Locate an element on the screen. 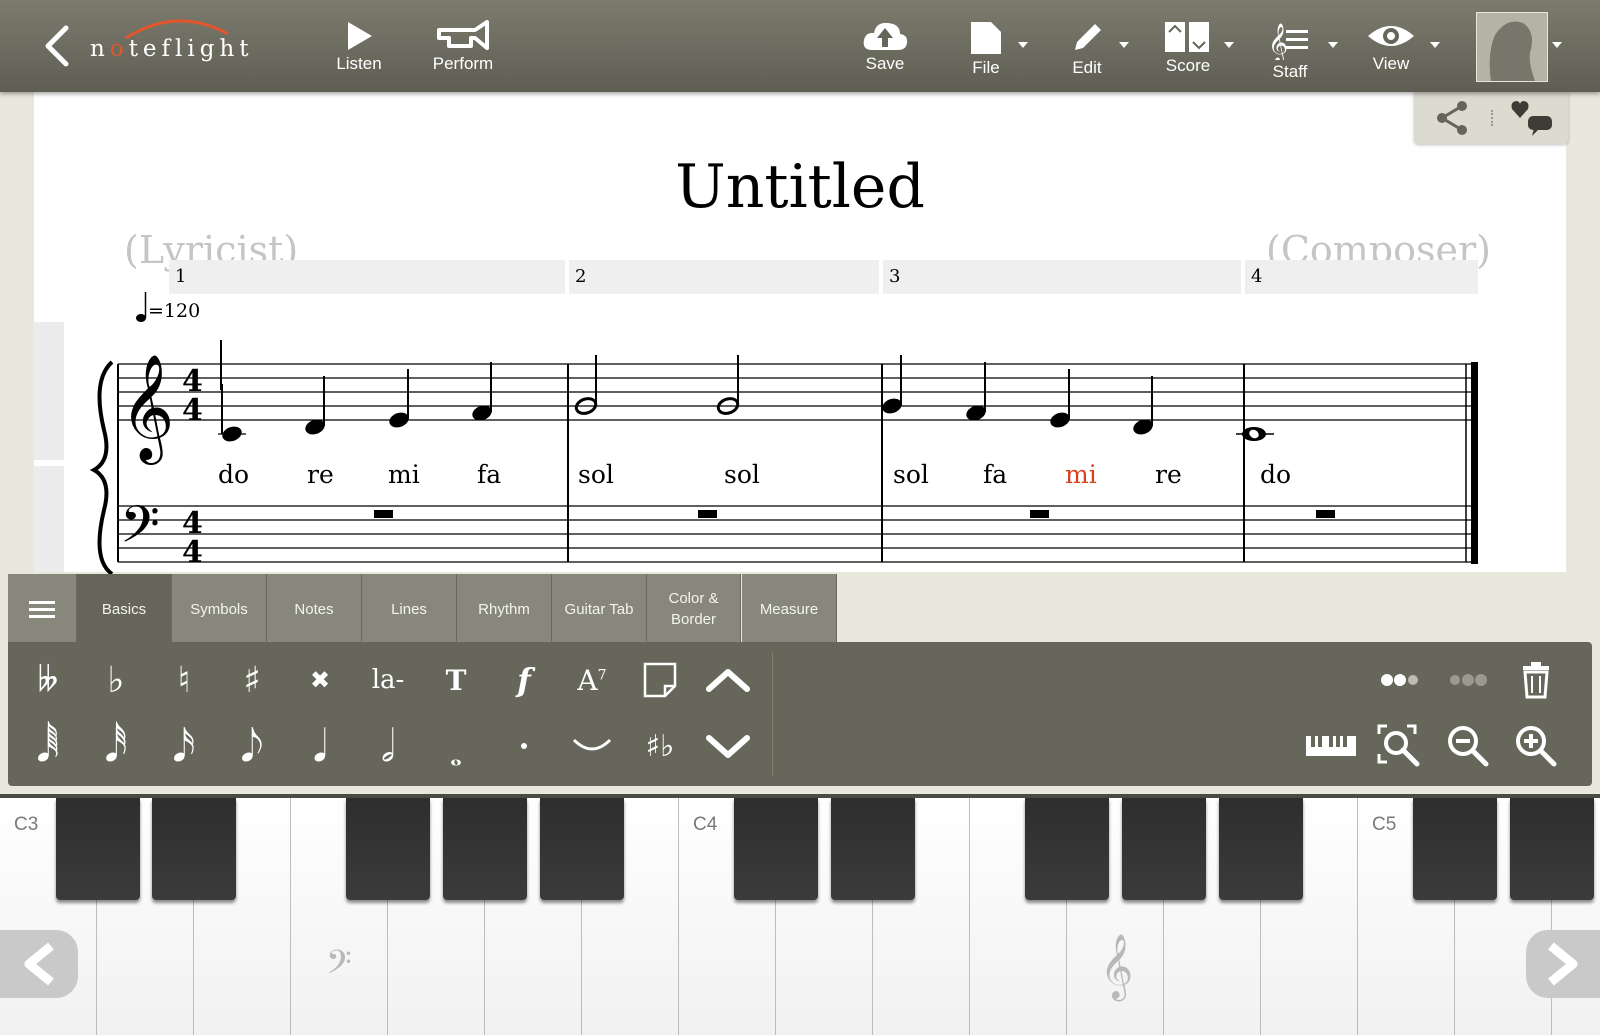 The image size is (1600, 1035). sticky-note-icon is located at coordinates (660, 680).